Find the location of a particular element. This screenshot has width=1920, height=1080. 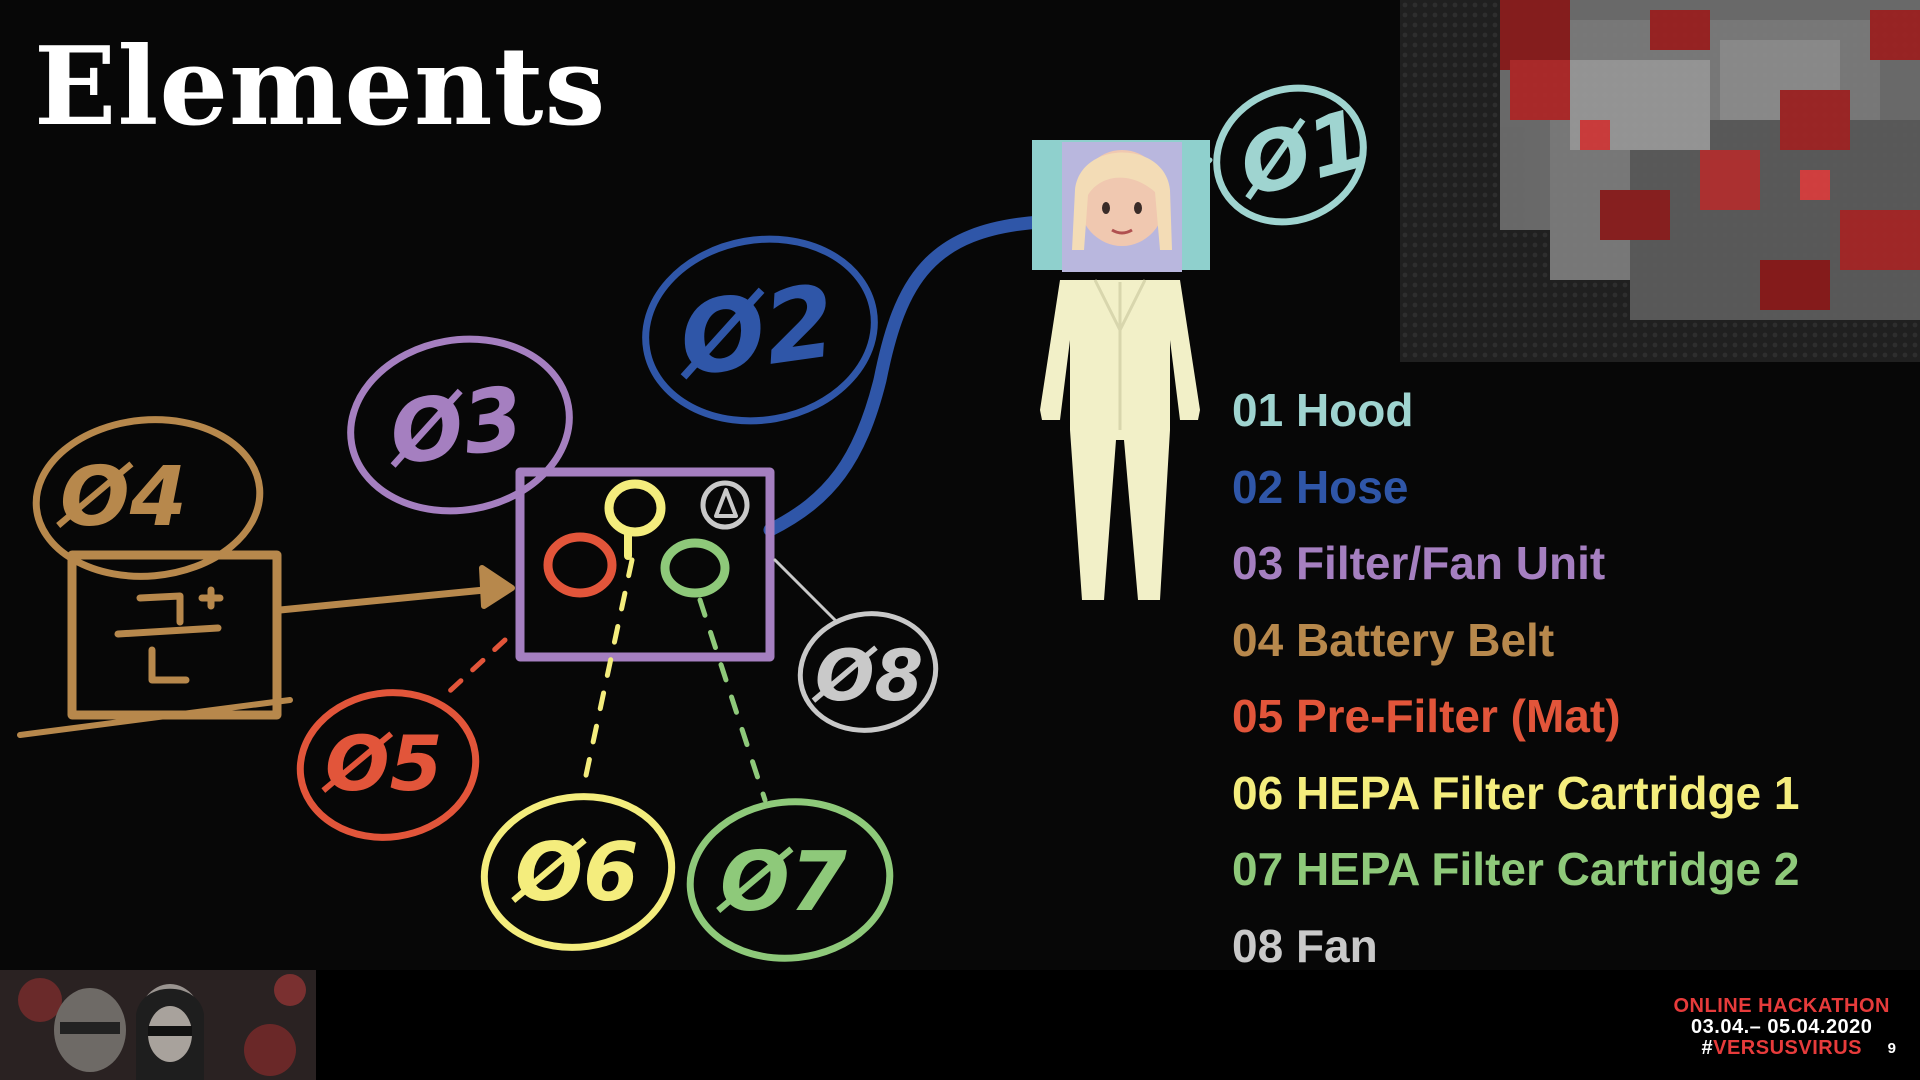

sketch-label-battery-belt: Ø4 is located at coordinates (121, 497).